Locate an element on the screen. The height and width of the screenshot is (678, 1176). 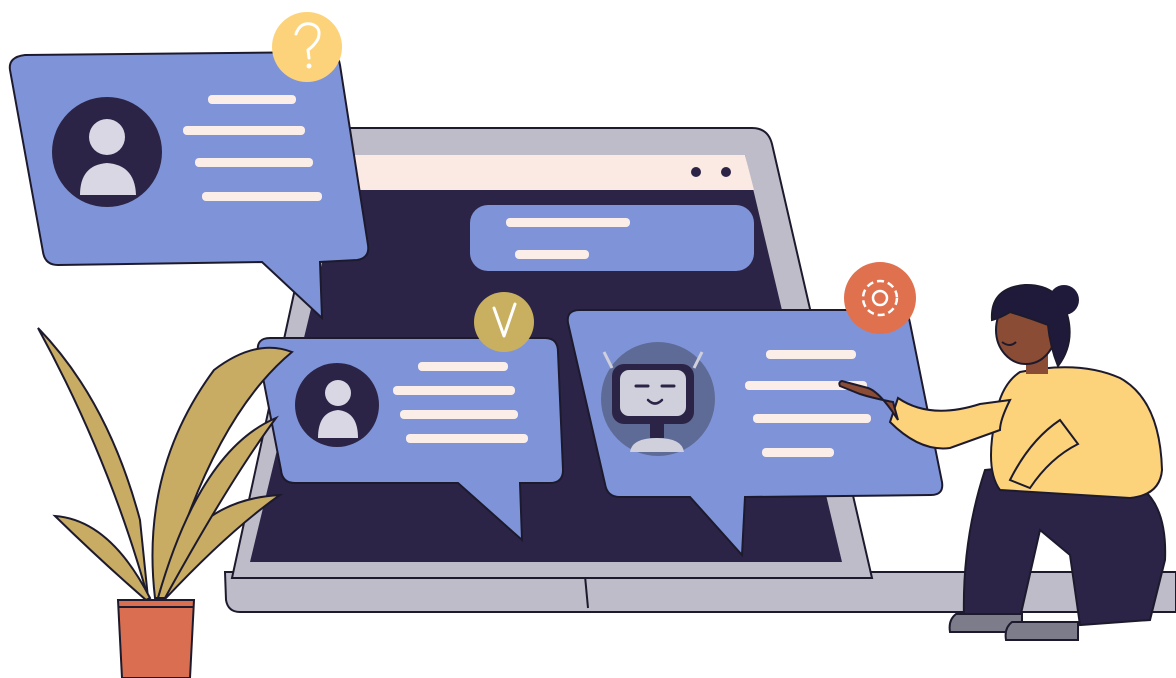
gear-badge-circle is located at coordinates (880, 298).